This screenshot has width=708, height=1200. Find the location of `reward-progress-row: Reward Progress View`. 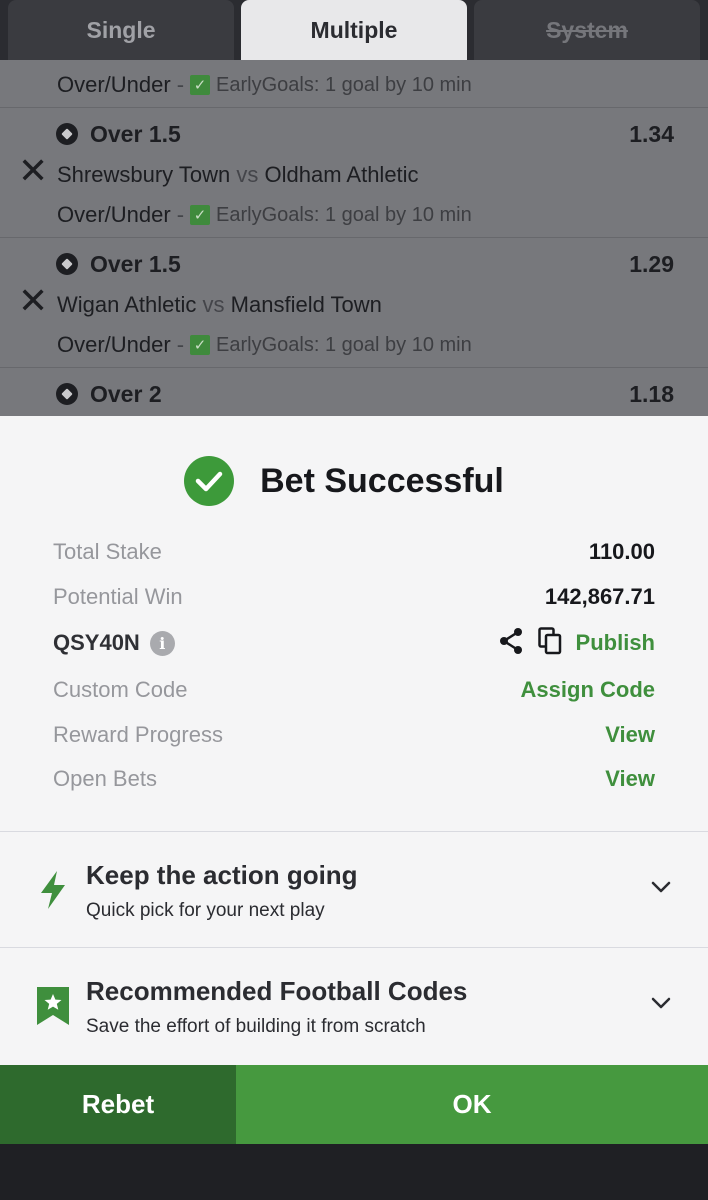

reward-progress-row: Reward Progress View is located at coordinates (354, 735).